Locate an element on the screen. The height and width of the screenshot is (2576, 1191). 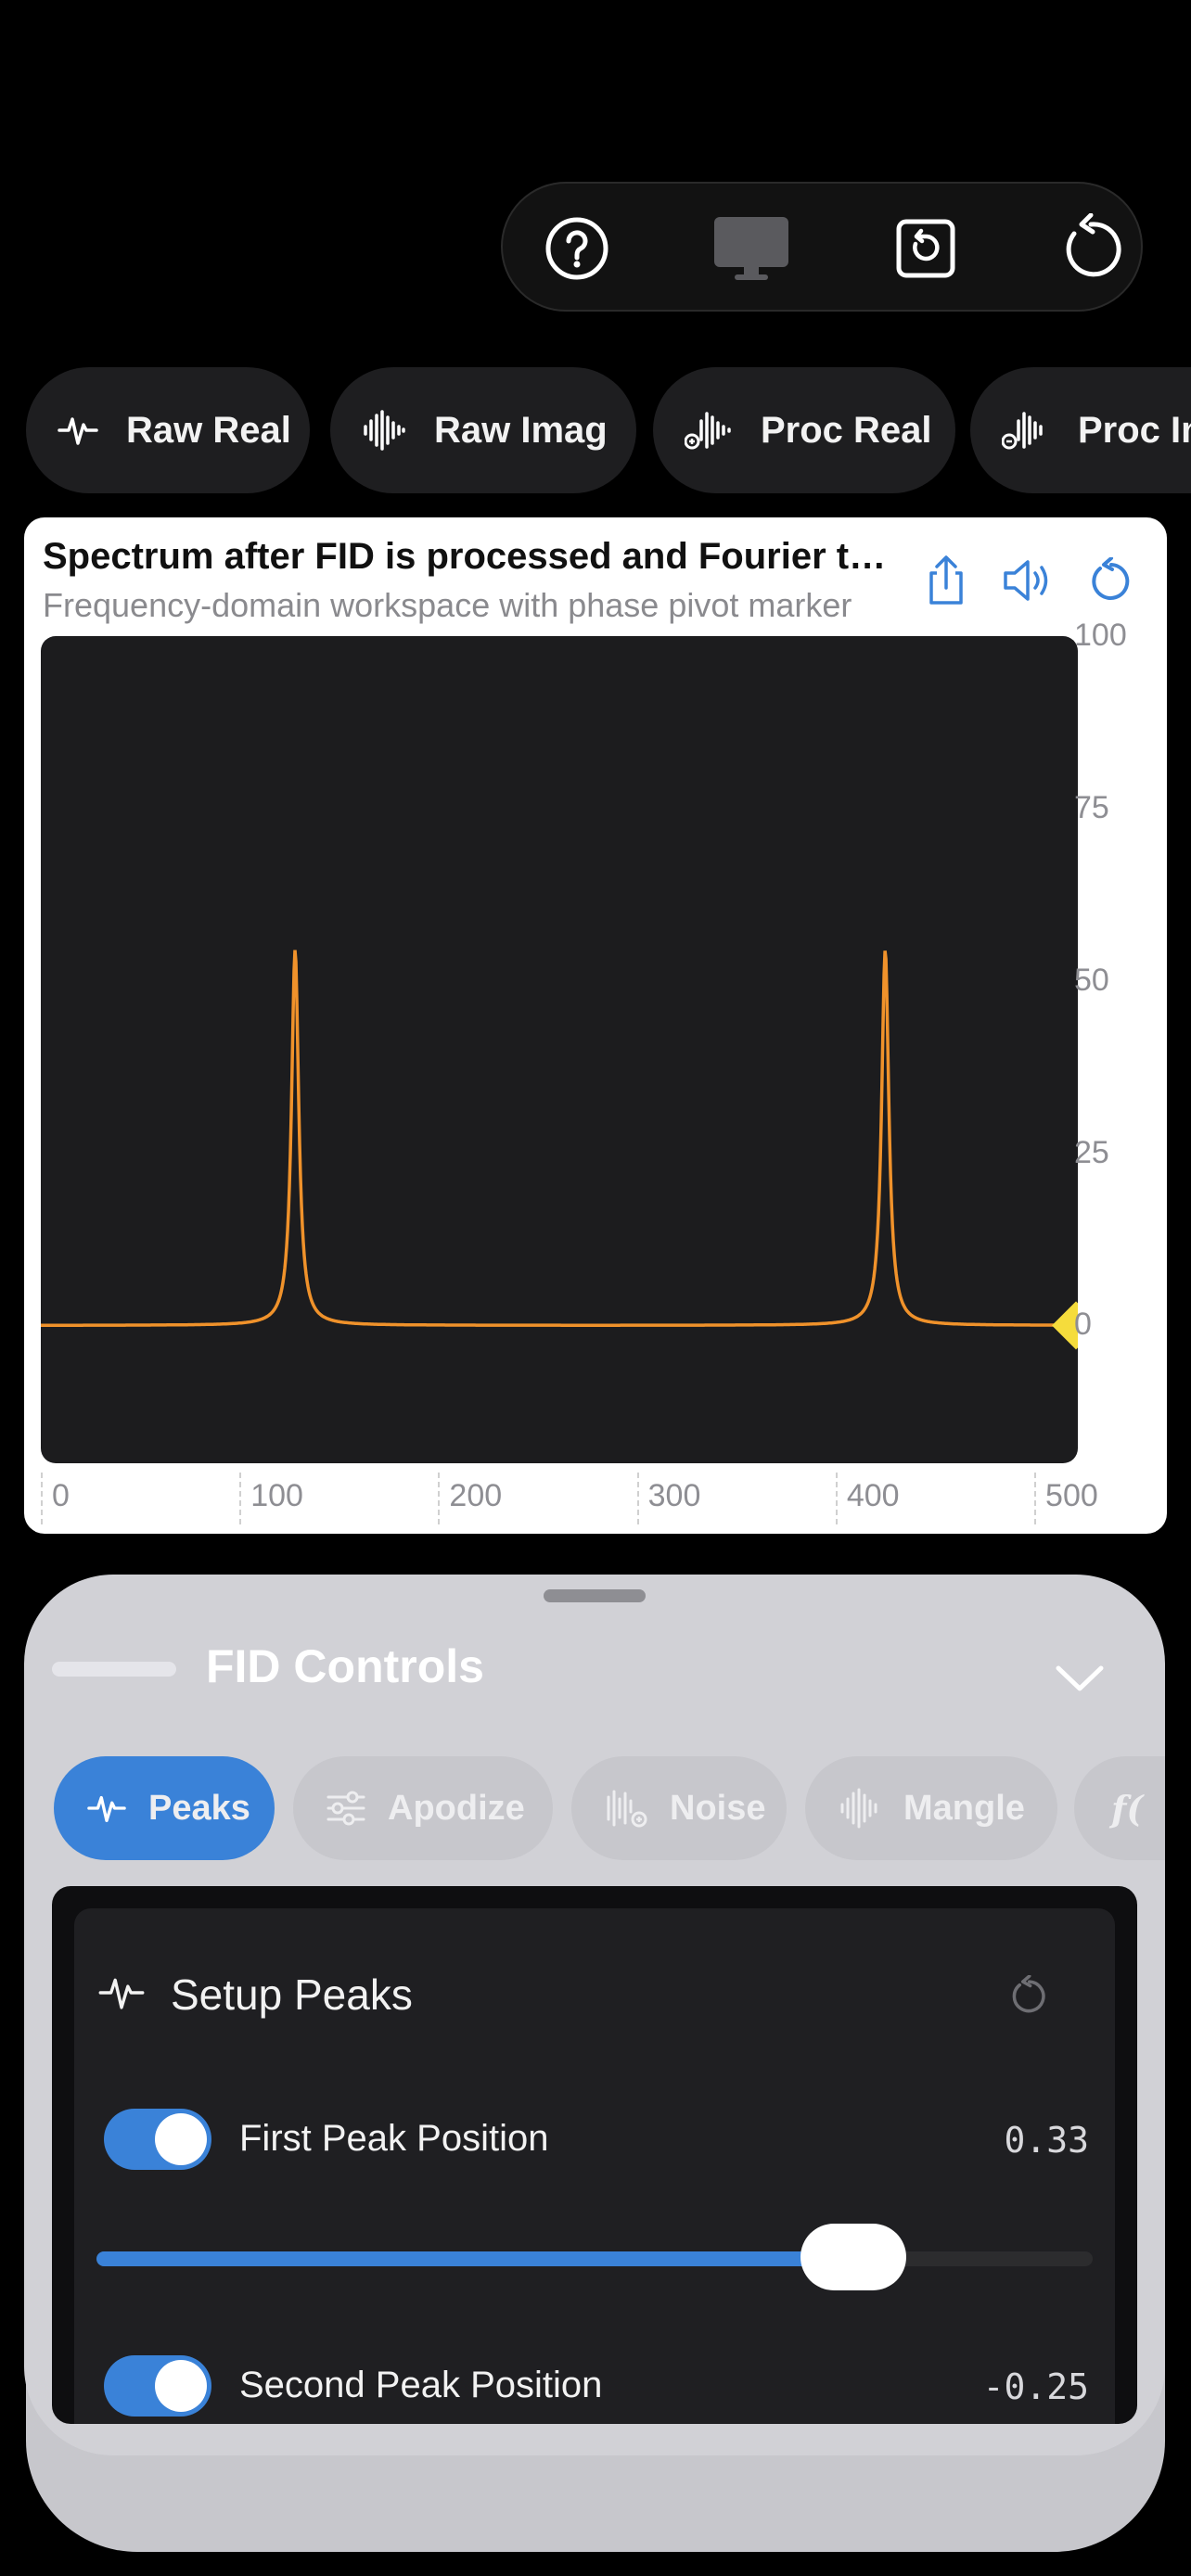
mode-raw-imag: Raw Imag is located at coordinates (483, 430).